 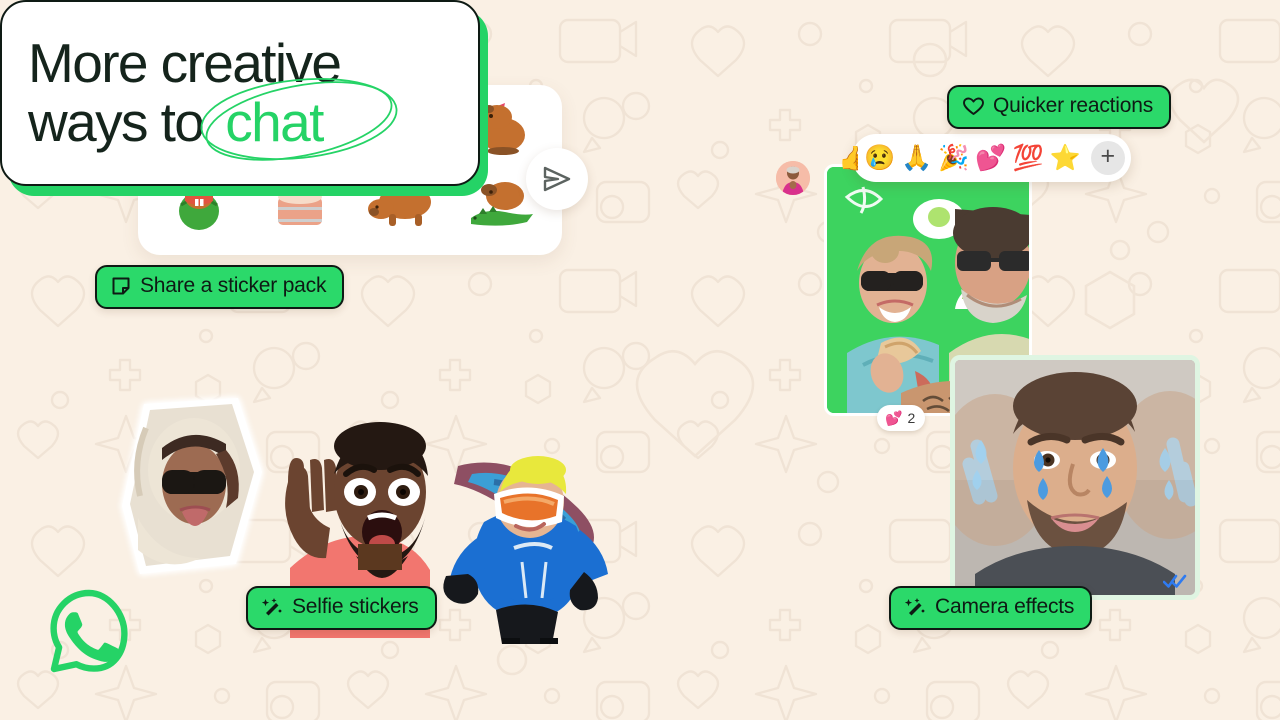 I want to click on selfie-sticker-hooded-sunglasses, so click(x=193, y=487).